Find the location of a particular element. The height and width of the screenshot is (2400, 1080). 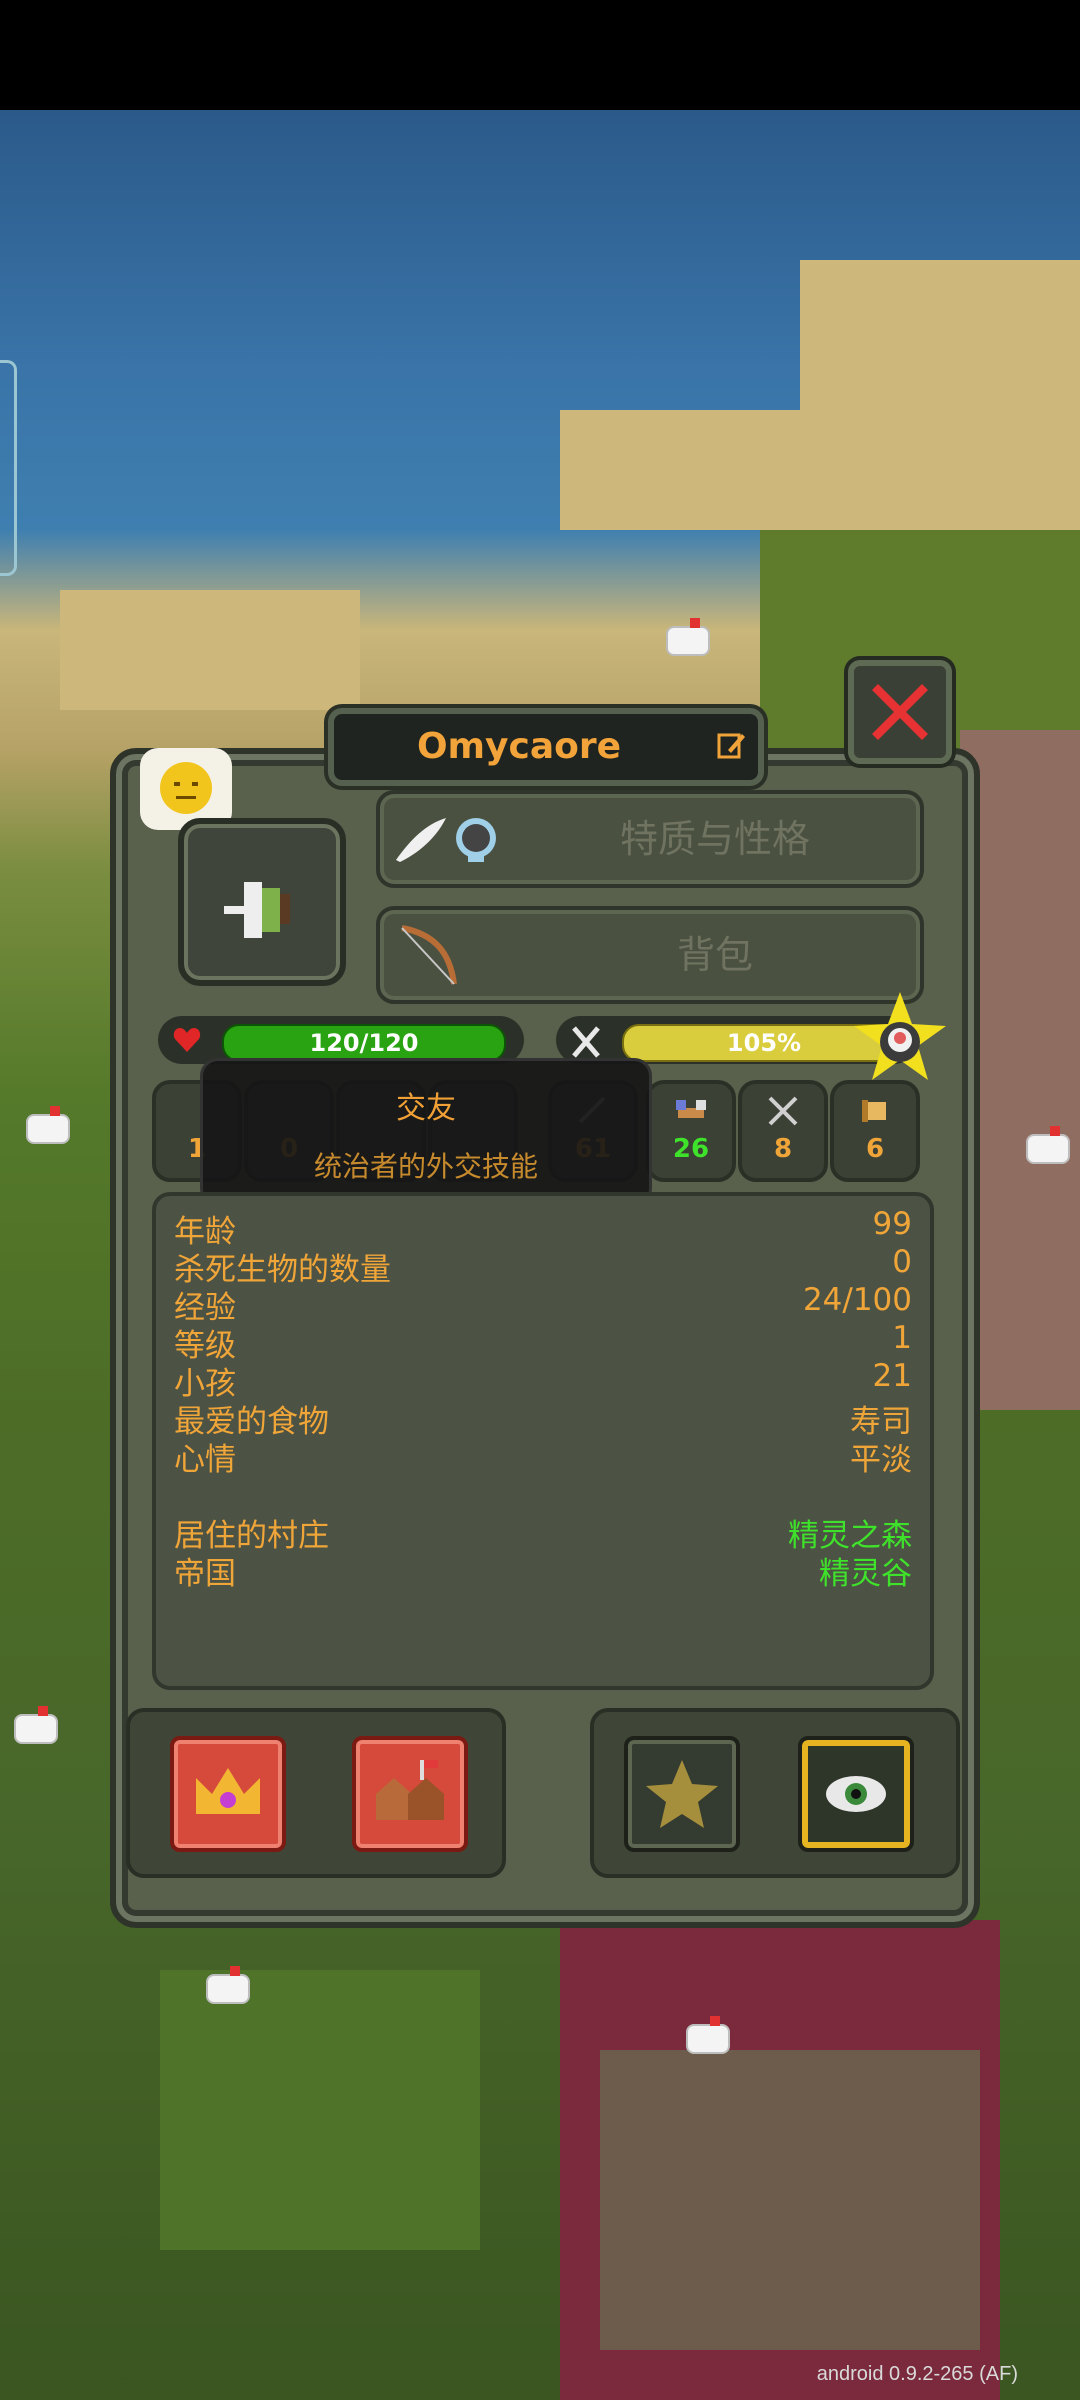

health-value: 120/120 is located at coordinates (364, 1043).